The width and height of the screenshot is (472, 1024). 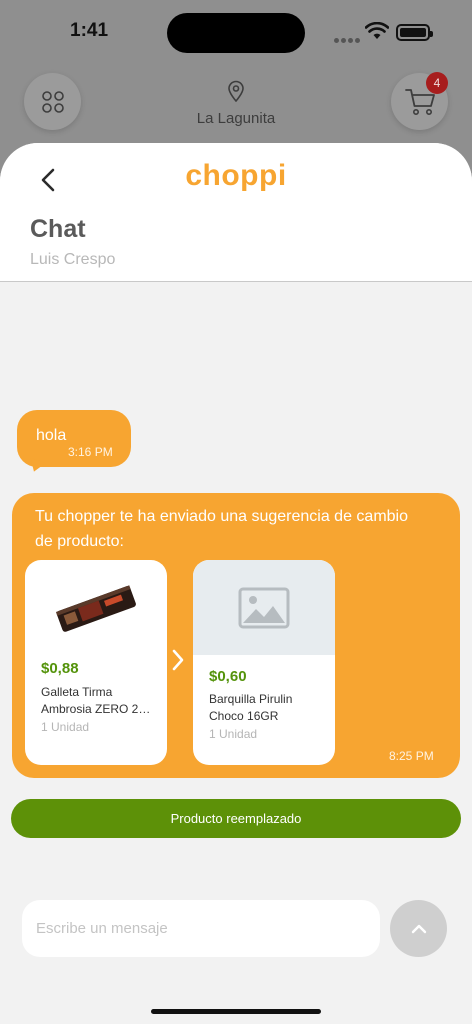 I want to click on top-app-bar: La Lagunita, so click(x=236, y=104).